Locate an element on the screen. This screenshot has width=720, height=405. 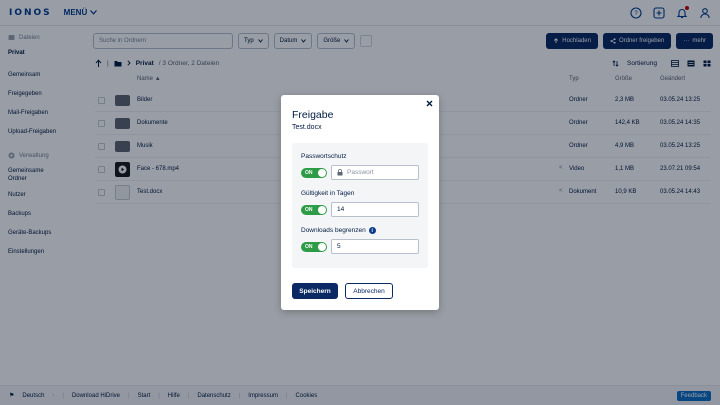
password-label: Passwortschutz is located at coordinates (324, 156).